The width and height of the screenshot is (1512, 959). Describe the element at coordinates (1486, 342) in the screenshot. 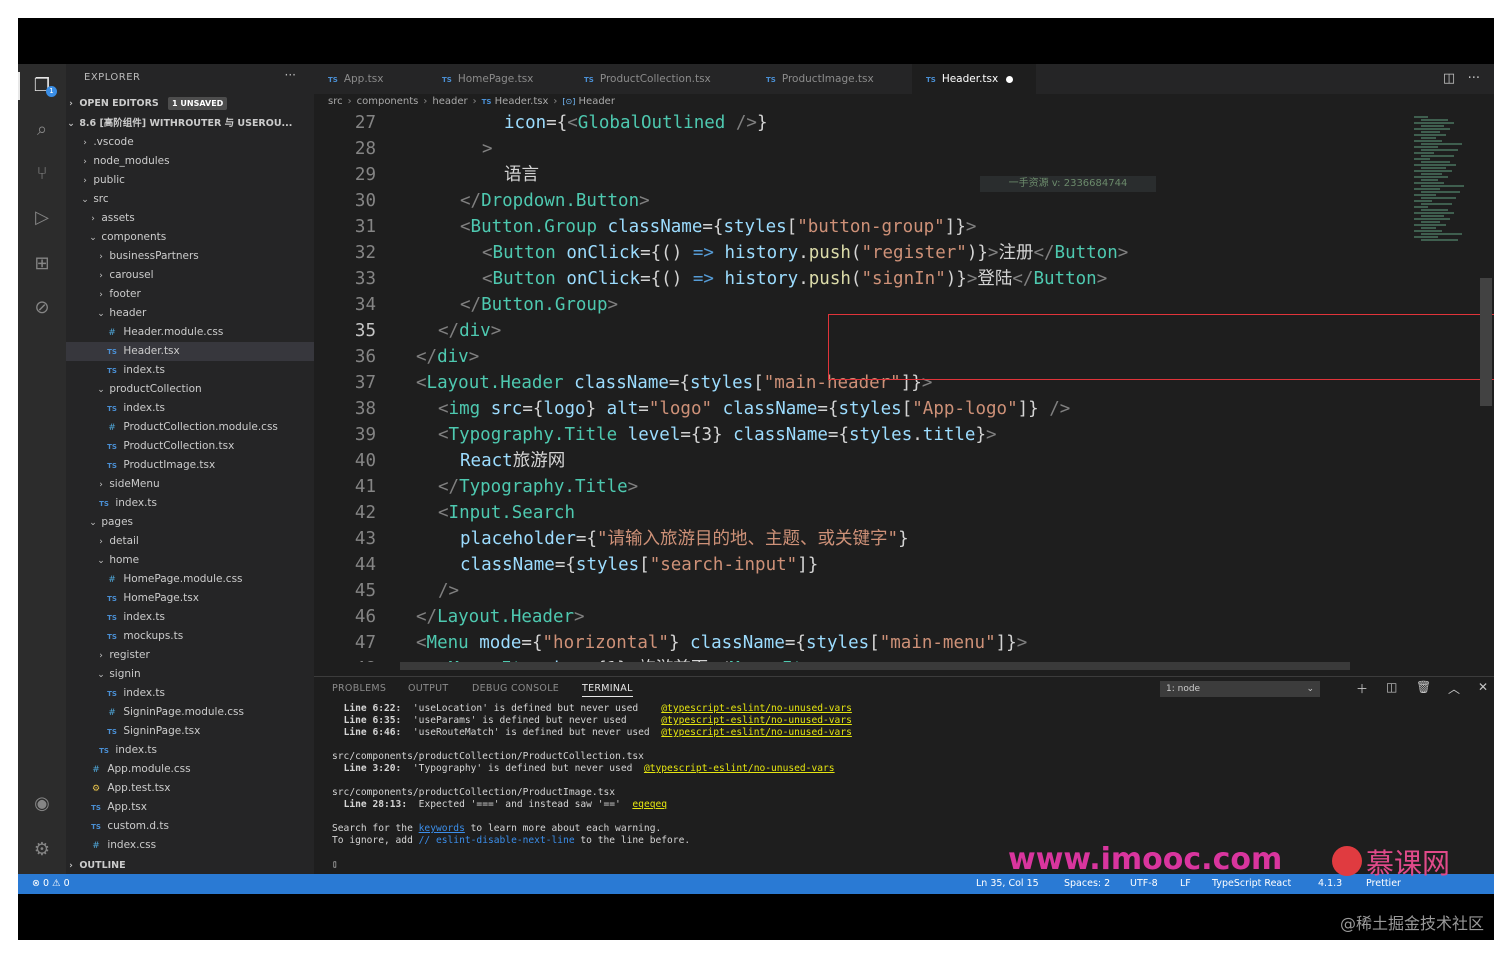

I see `vertical-scrollbar` at that location.